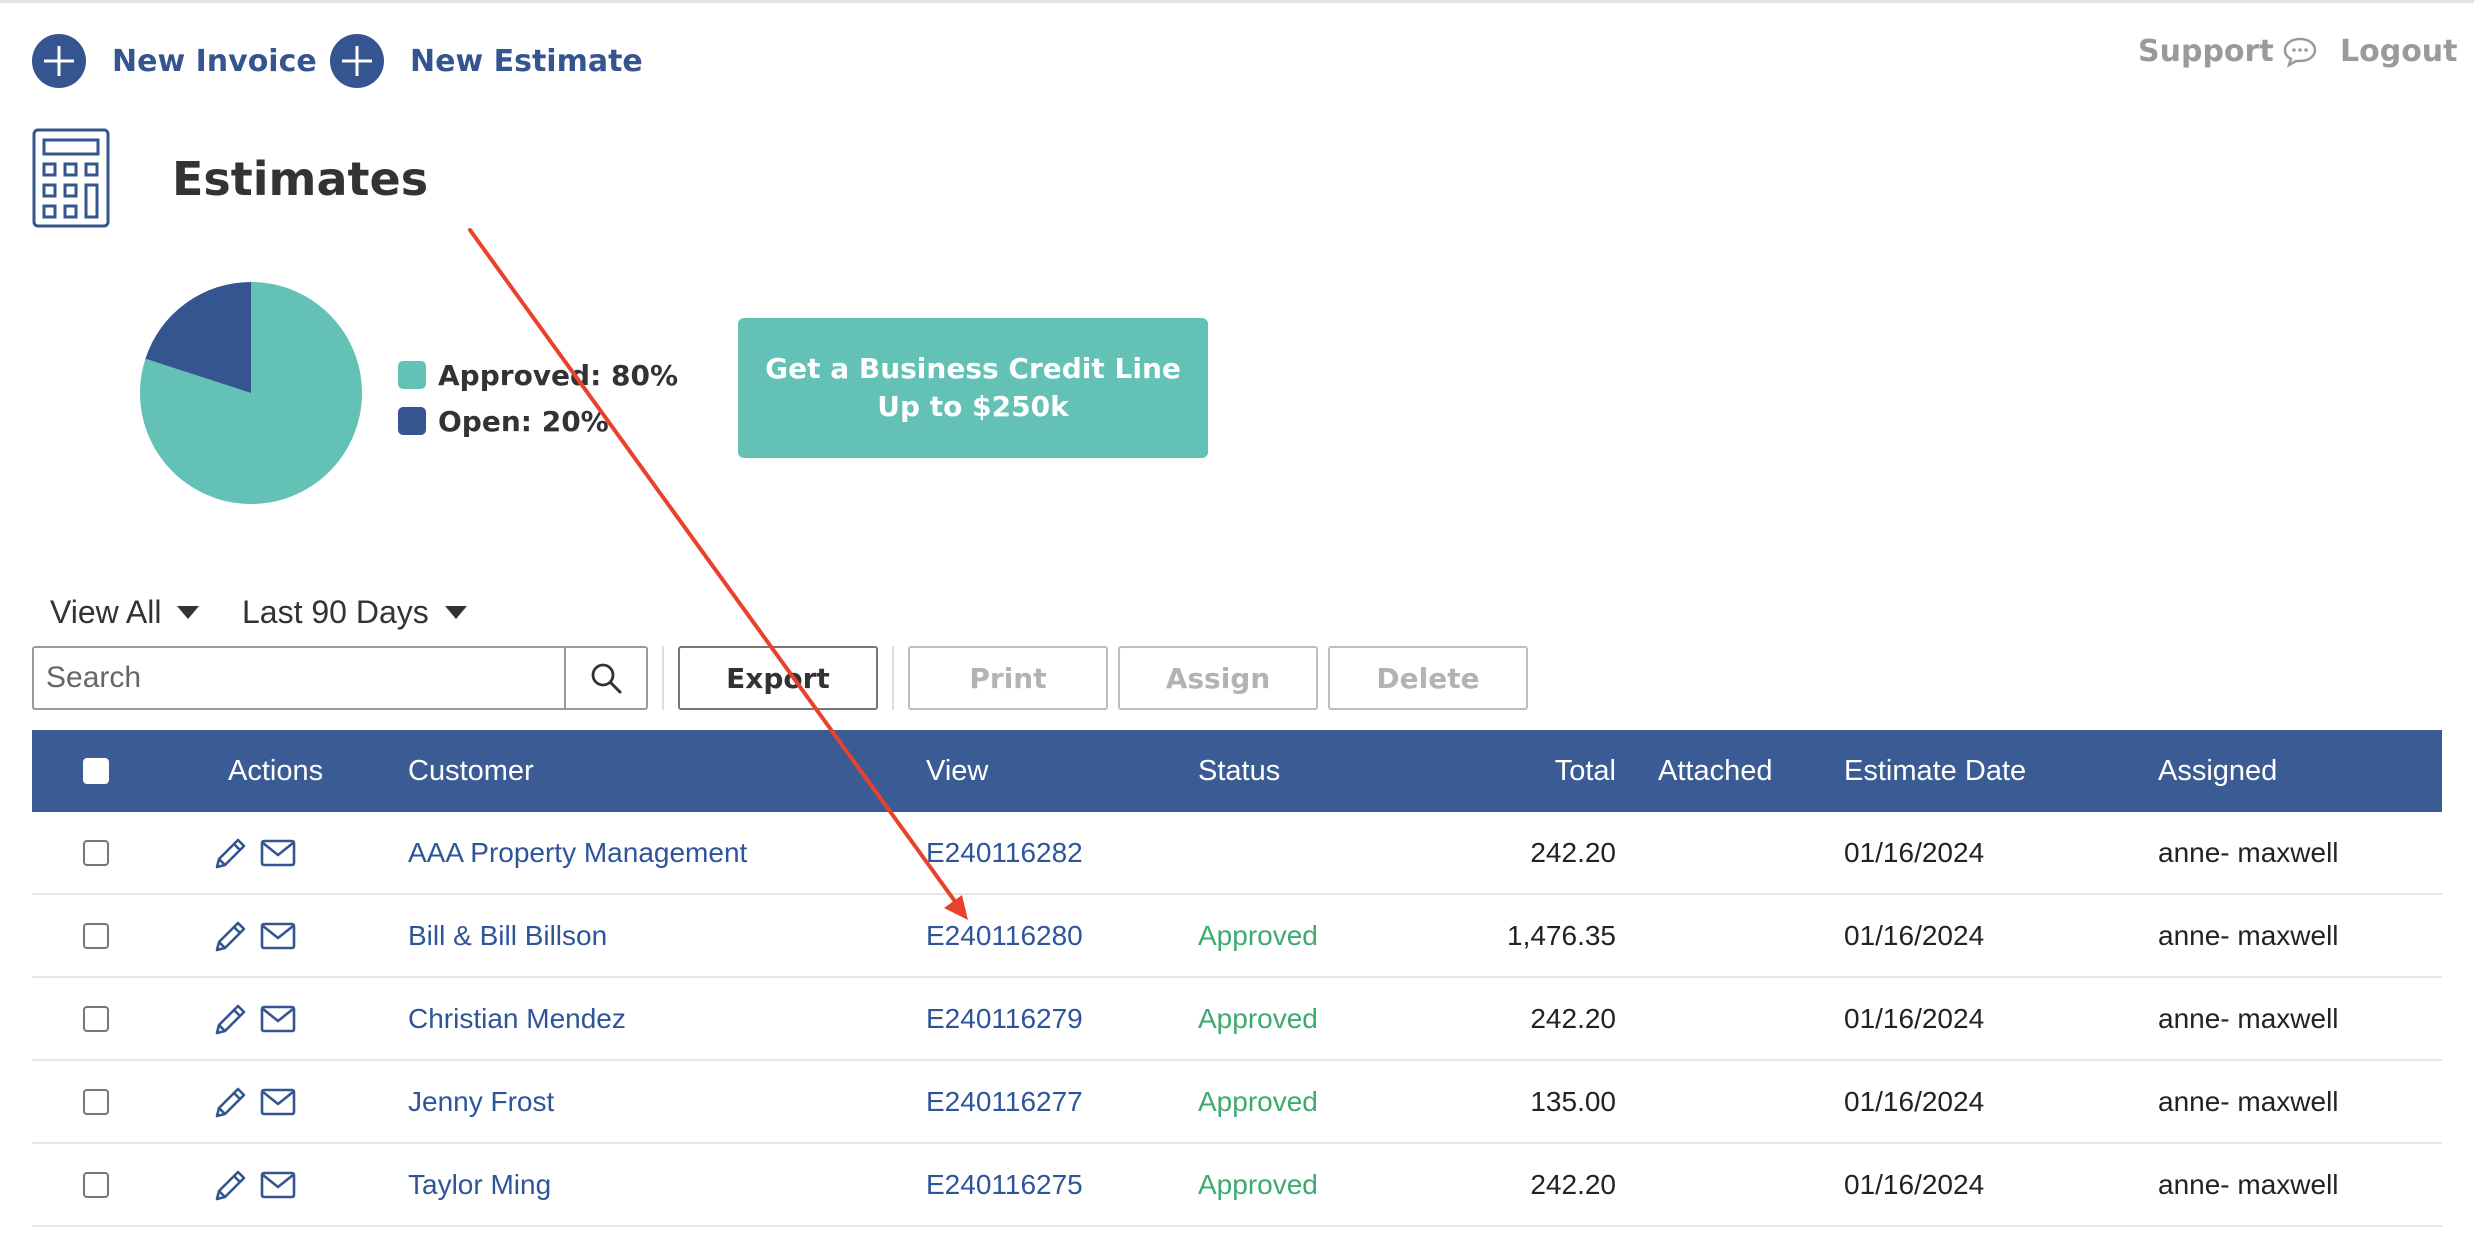 This screenshot has height=1240, width=2474. What do you see at coordinates (778, 678) in the screenshot?
I see `export-button: Export` at bounding box center [778, 678].